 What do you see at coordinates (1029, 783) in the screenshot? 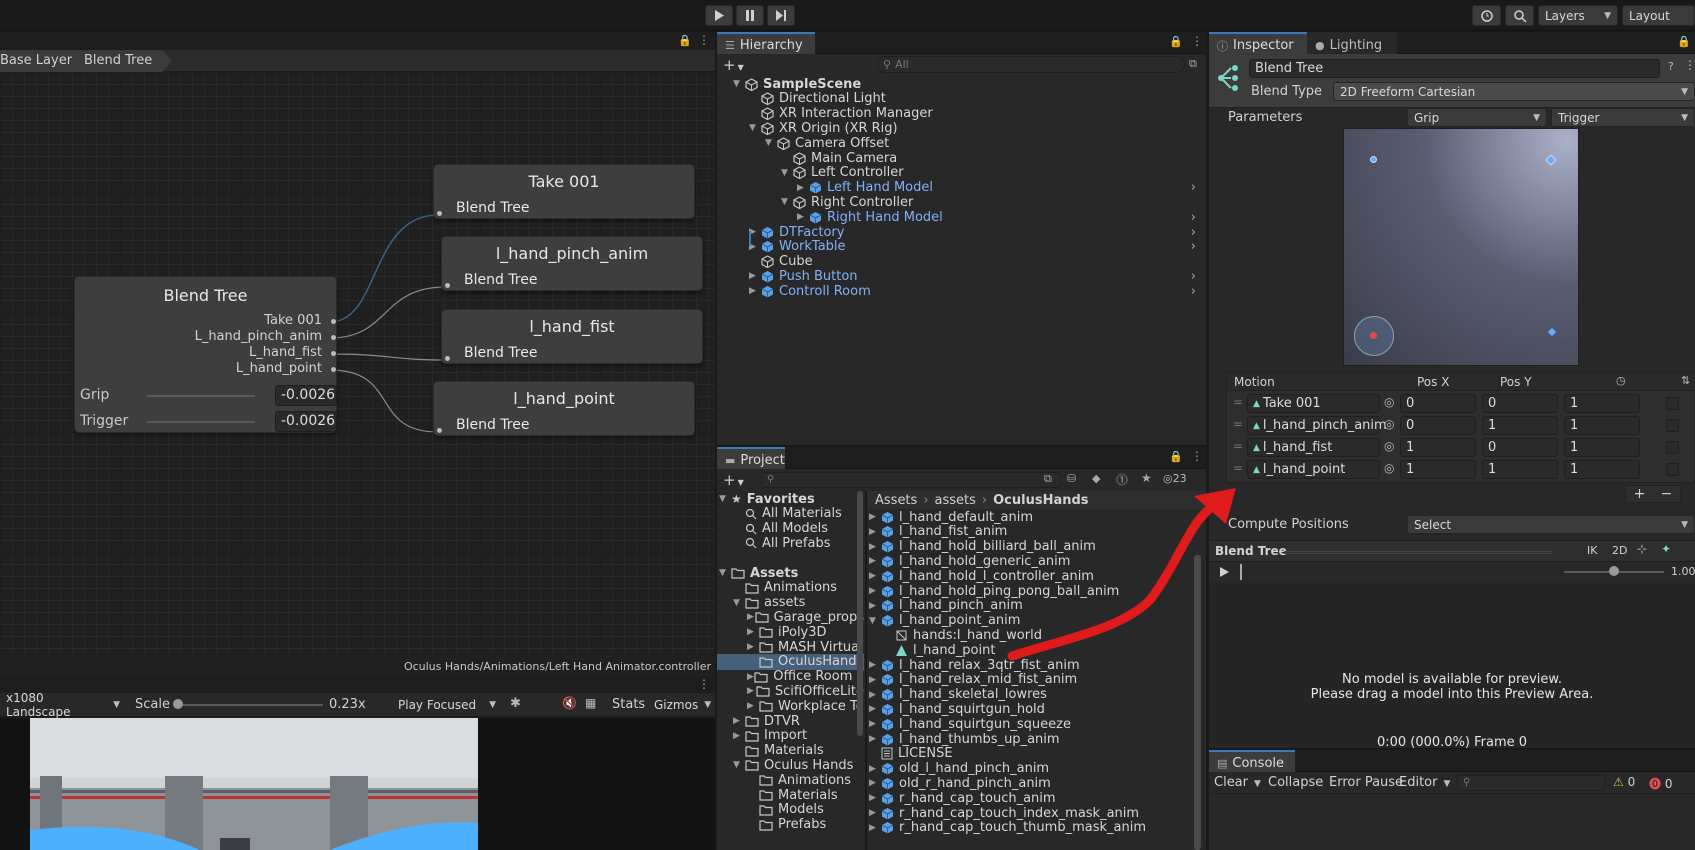
I see `project-file-item: ▶ old_r_hand_pinch_anim` at bounding box center [1029, 783].